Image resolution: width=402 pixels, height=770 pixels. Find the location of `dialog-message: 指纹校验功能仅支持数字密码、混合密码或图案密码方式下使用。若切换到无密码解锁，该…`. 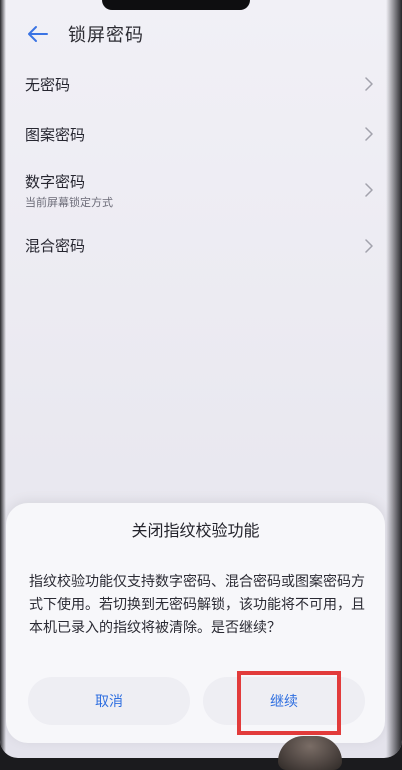

dialog-message: 指纹校验功能仅支持数字密码、混合密码或图案密码方式下使用。若切换到无密码解锁，该… is located at coordinates (197, 605).